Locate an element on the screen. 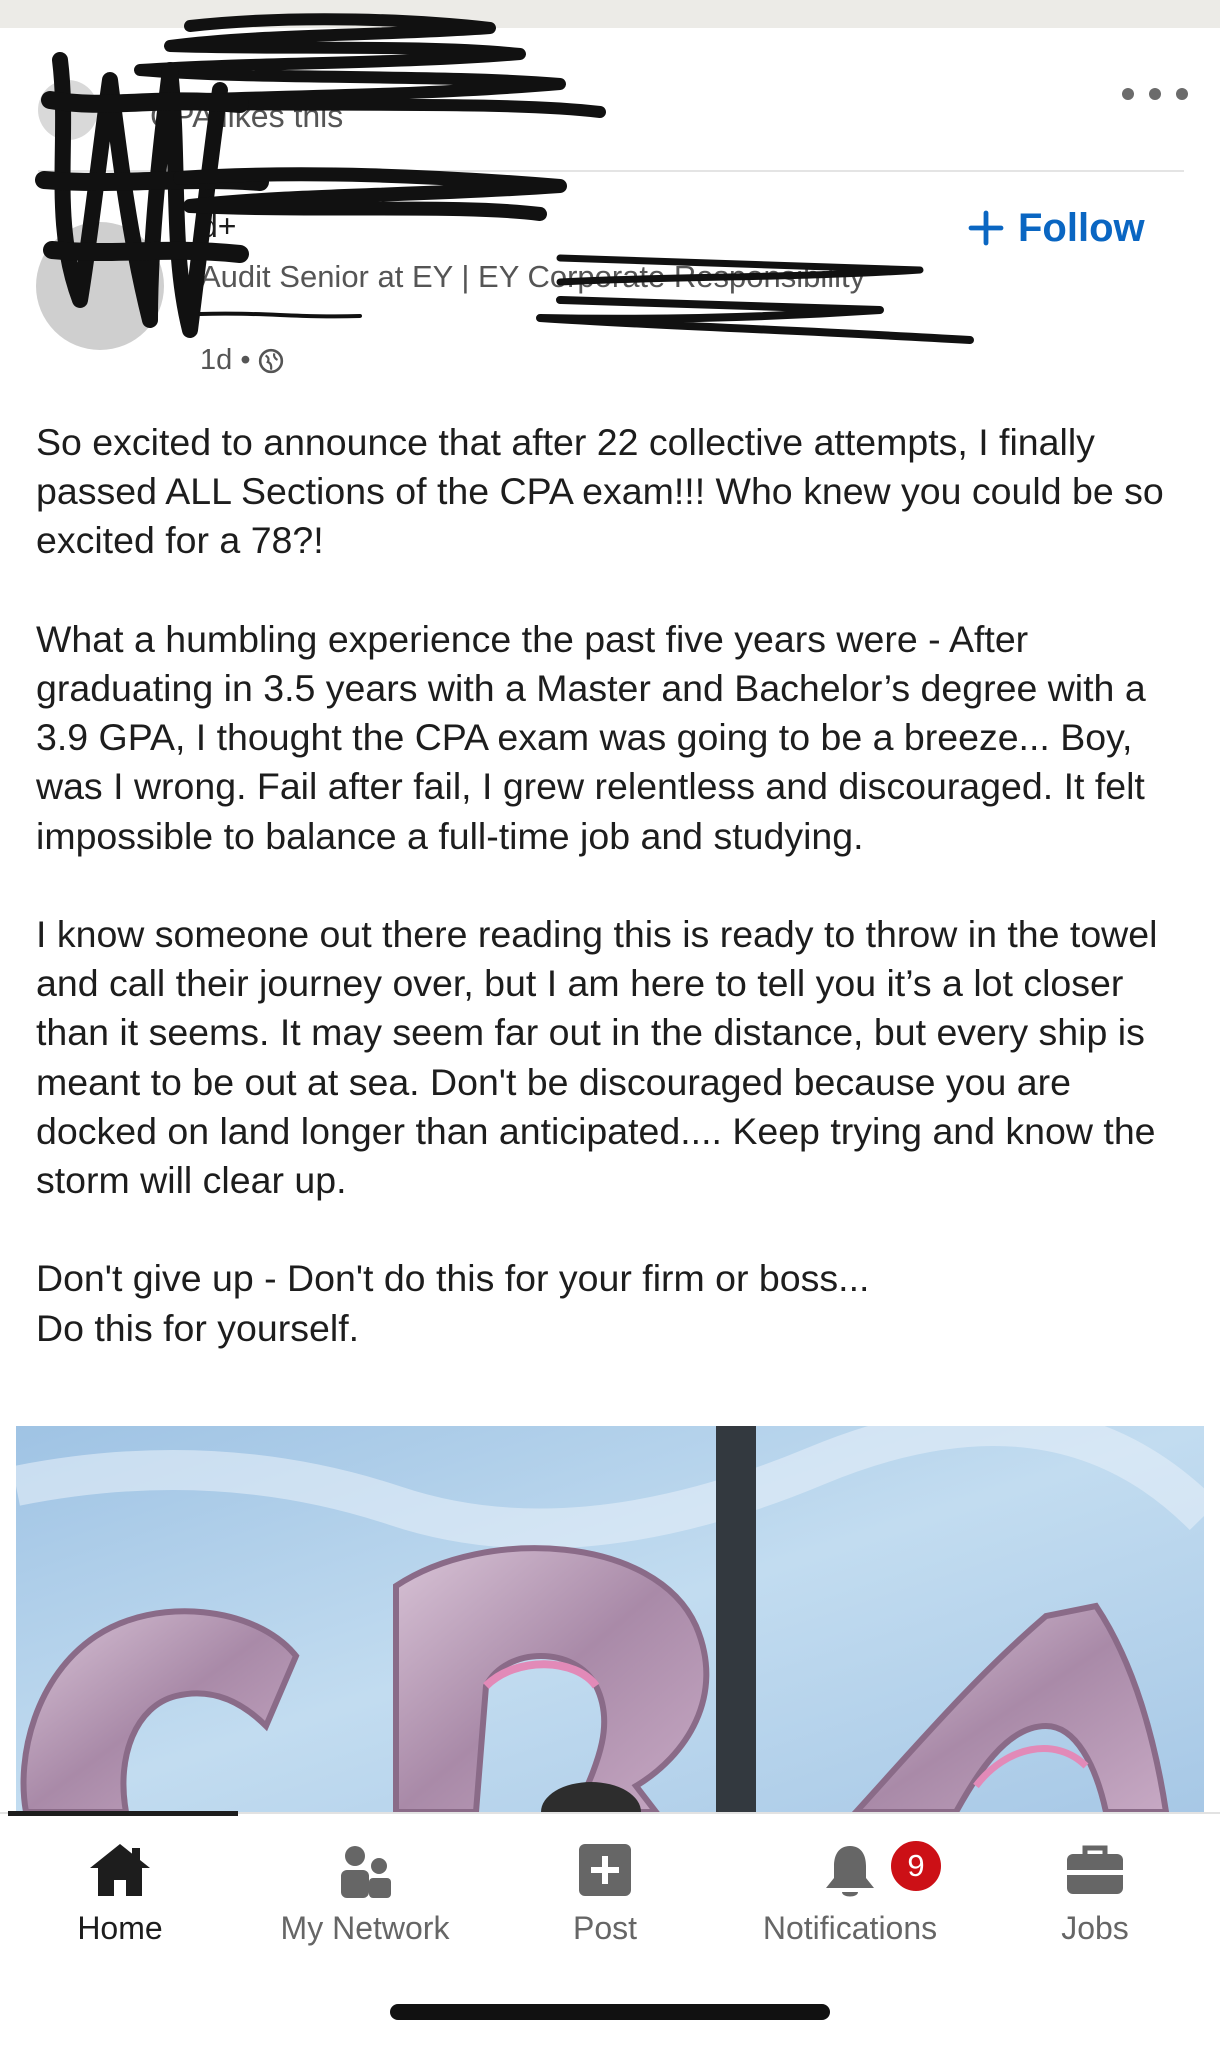 Image resolution: width=1220 pixels, height=2050 pixels. post-meta: 1d • is located at coordinates (242, 360).